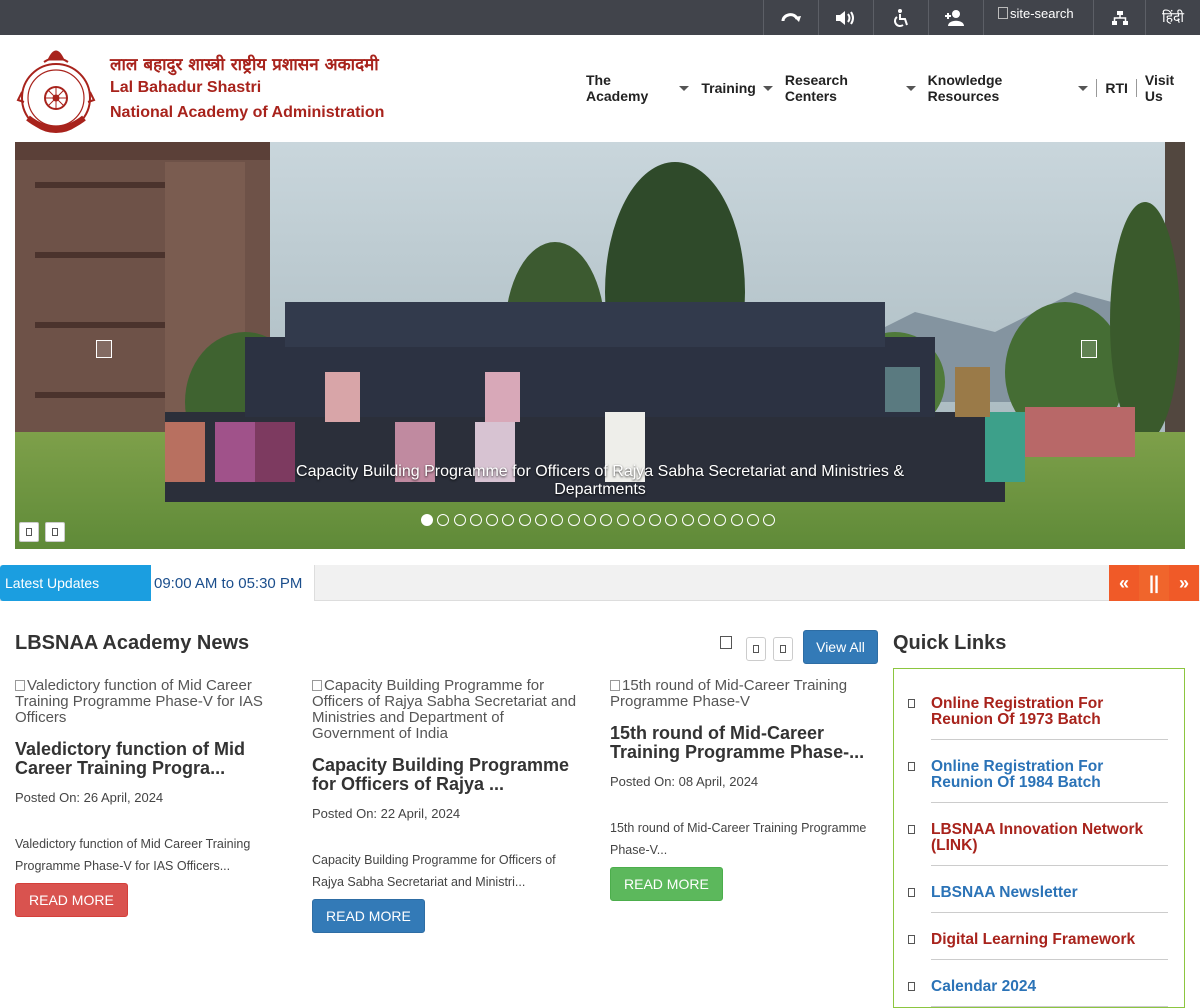 The image size is (1200, 1008). I want to click on pause-icon, so click(29, 532).